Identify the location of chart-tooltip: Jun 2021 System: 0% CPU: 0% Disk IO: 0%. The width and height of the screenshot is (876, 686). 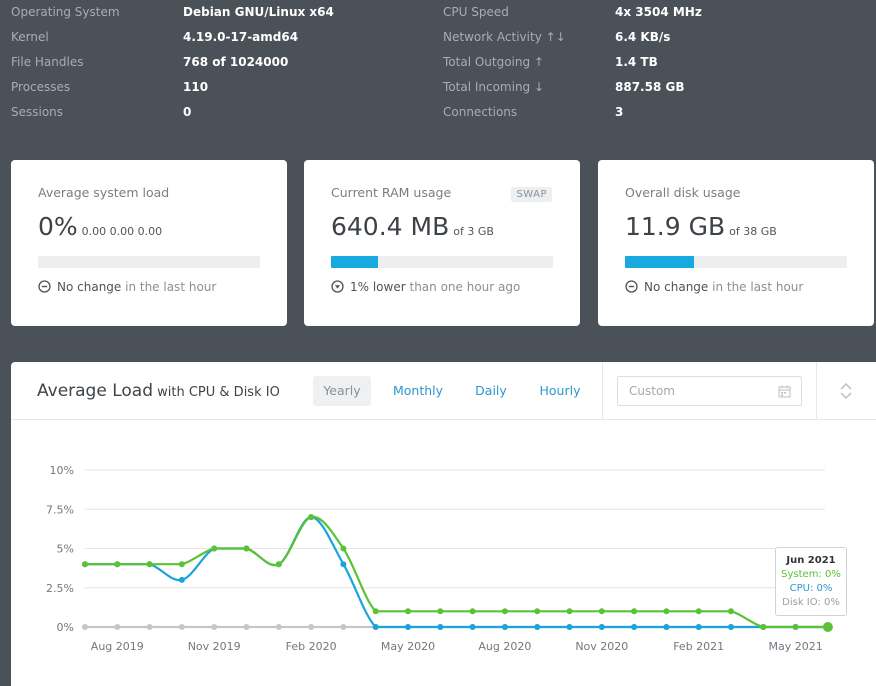
(811, 581).